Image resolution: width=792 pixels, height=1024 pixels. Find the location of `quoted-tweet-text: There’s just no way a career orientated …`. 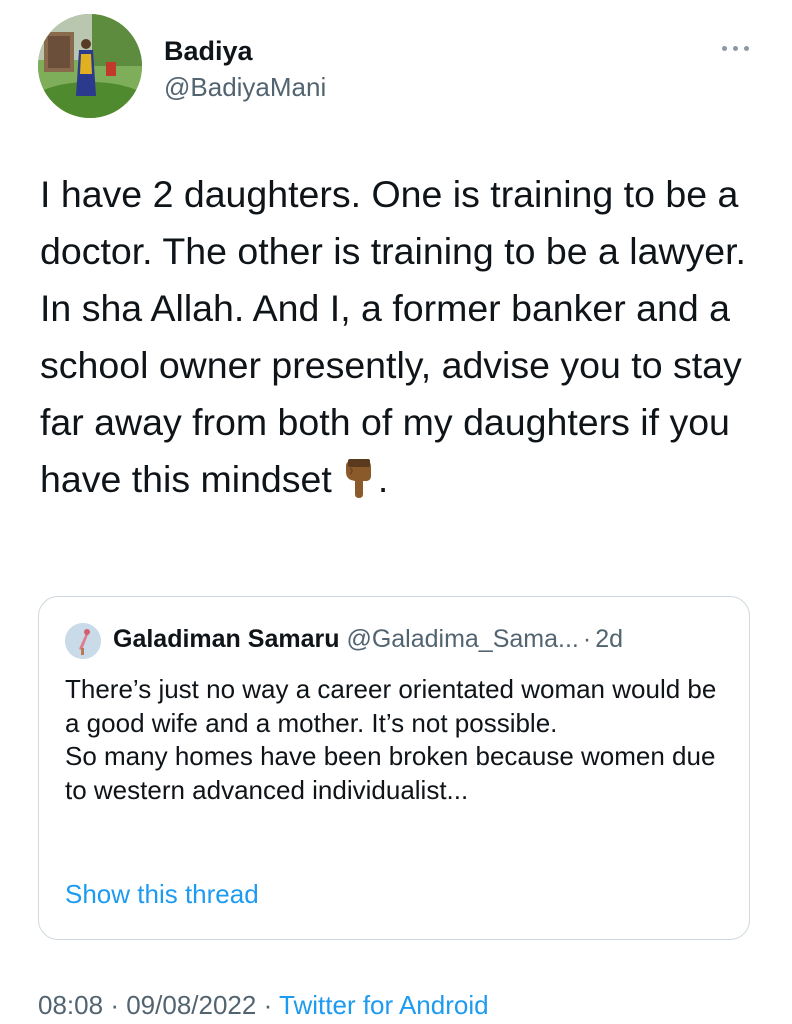

quoted-tweet-text: There’s just no way a career orientated … is located at coordinates (391, 739).